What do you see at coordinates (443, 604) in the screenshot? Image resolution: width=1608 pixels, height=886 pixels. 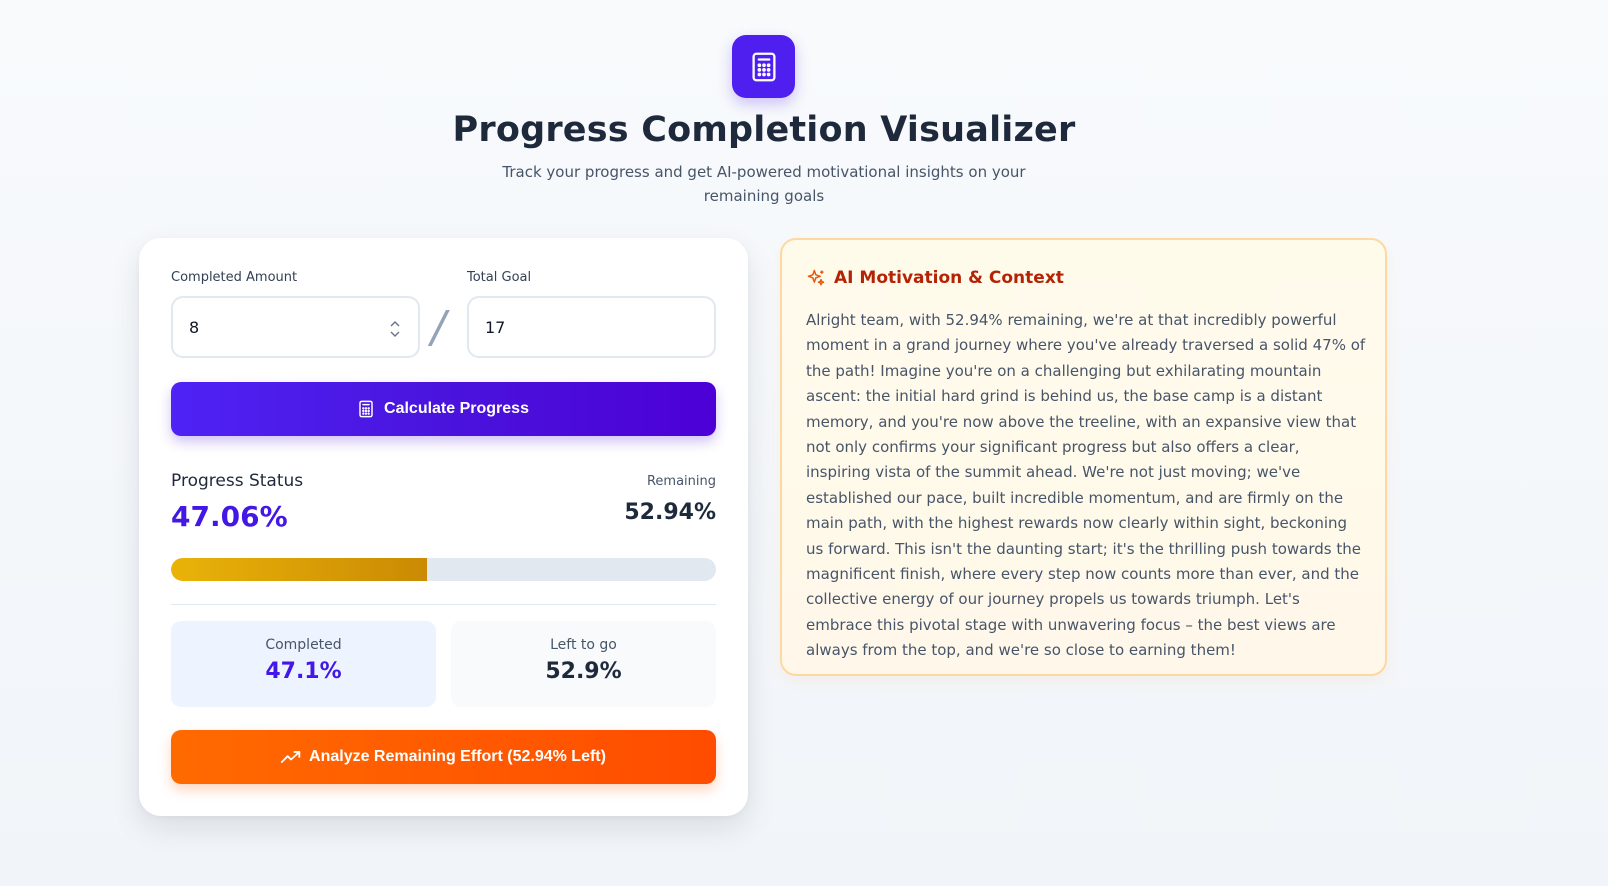 I see `divider` at bounding box center [443, 604].